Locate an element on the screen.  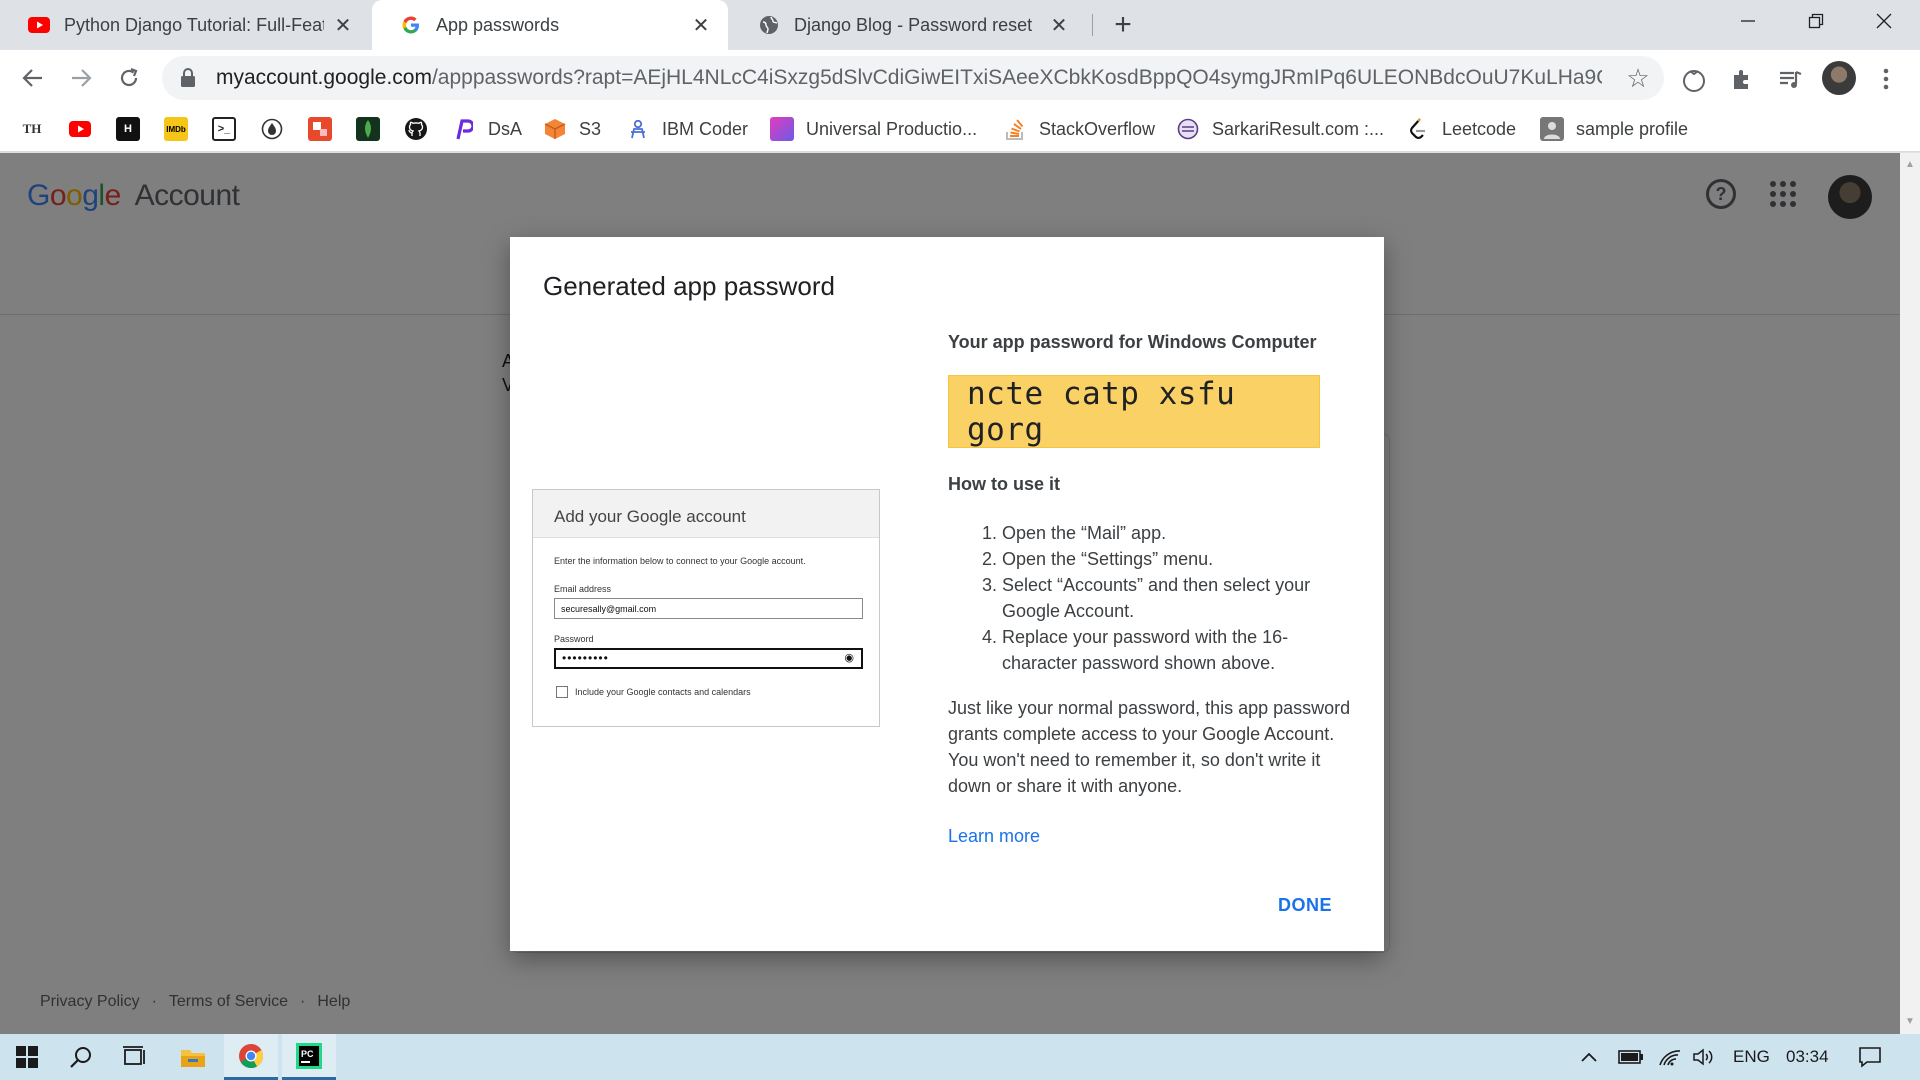
tab-django-tutorial: Python Django Tutorial: Full-Feat ✕ is located at coordinates (185, 25).